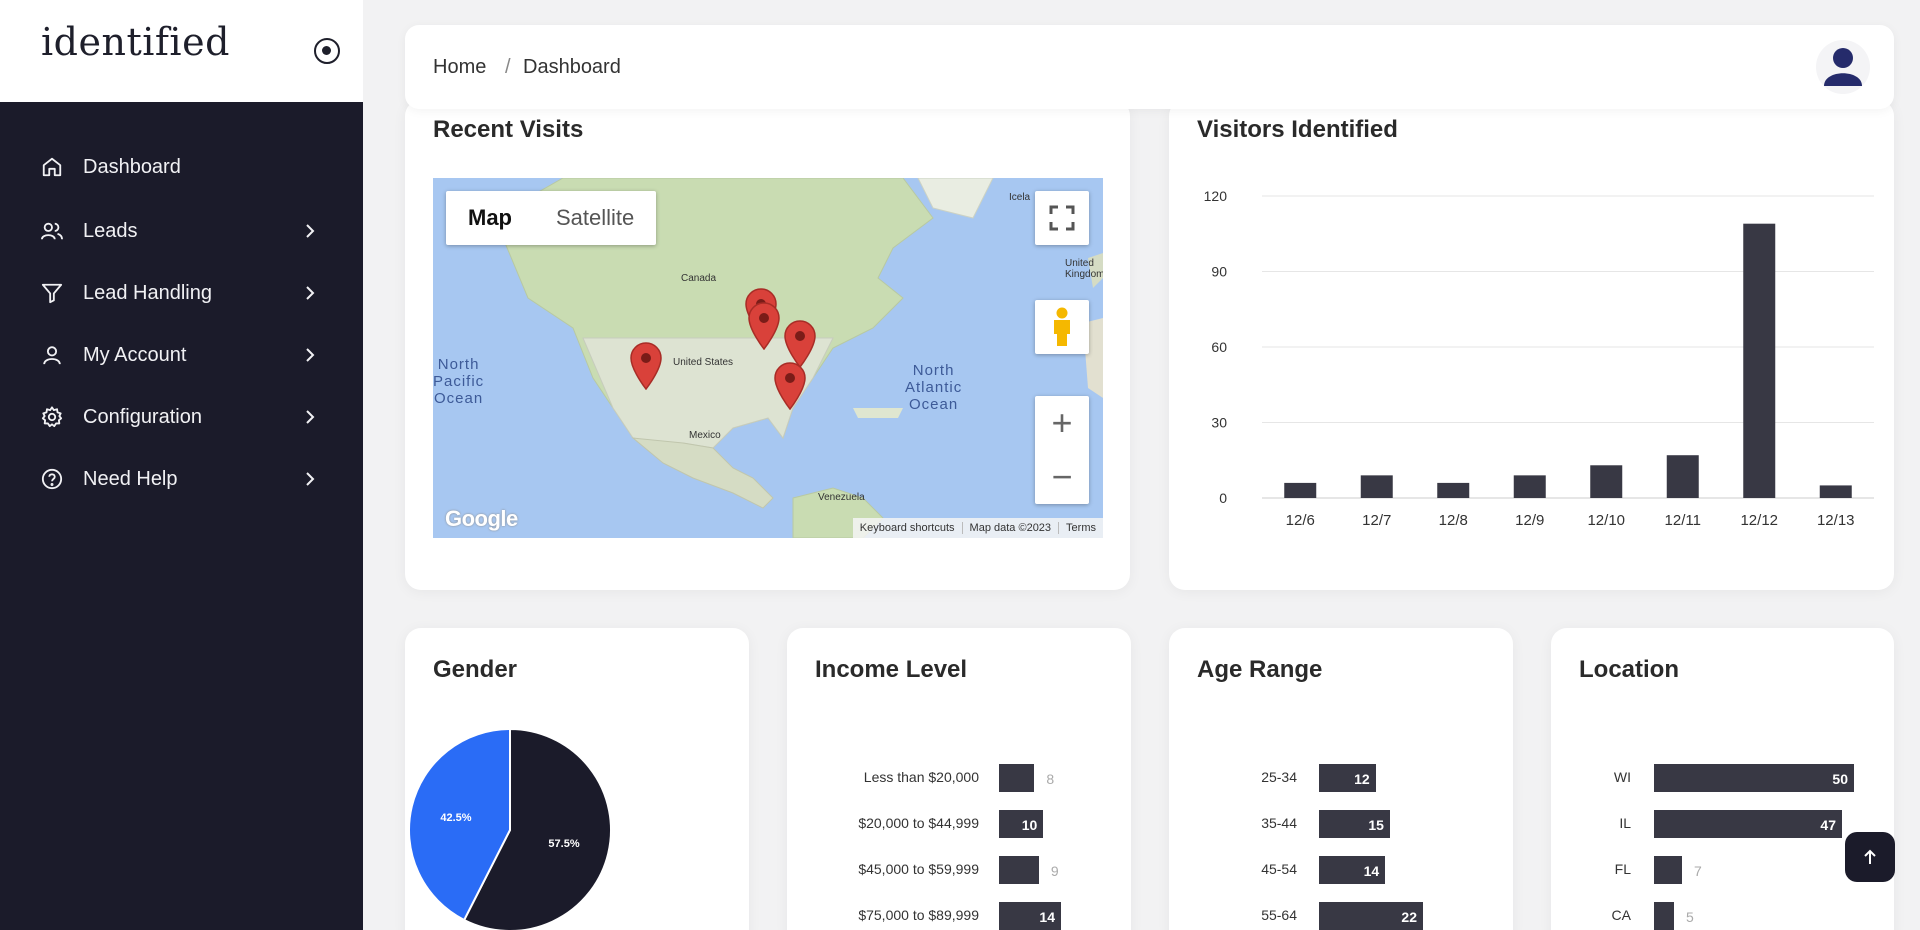 The height and width of the screenshot is (930, 1920). I want to click on y-tick-label: 120, so click(1216, 196).